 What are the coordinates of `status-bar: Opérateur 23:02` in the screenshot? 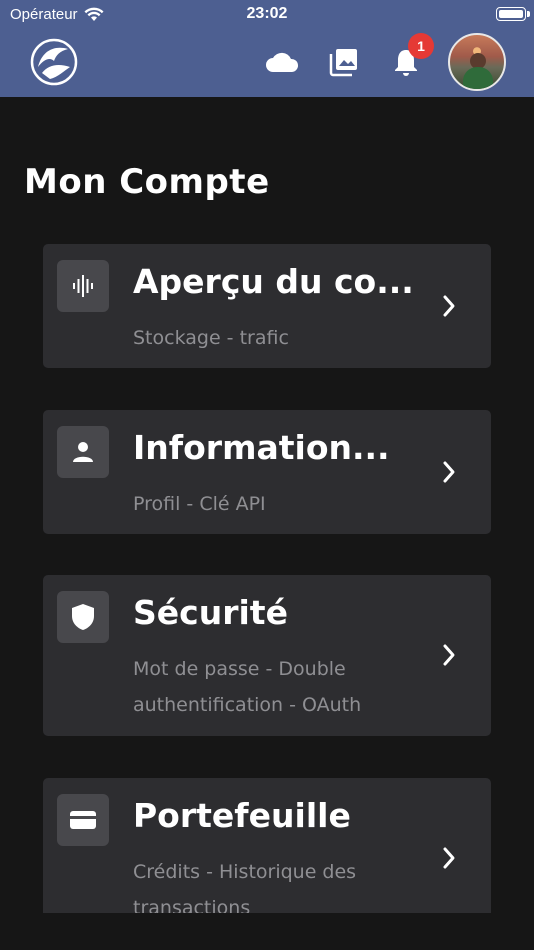 It's located at (267, 14).